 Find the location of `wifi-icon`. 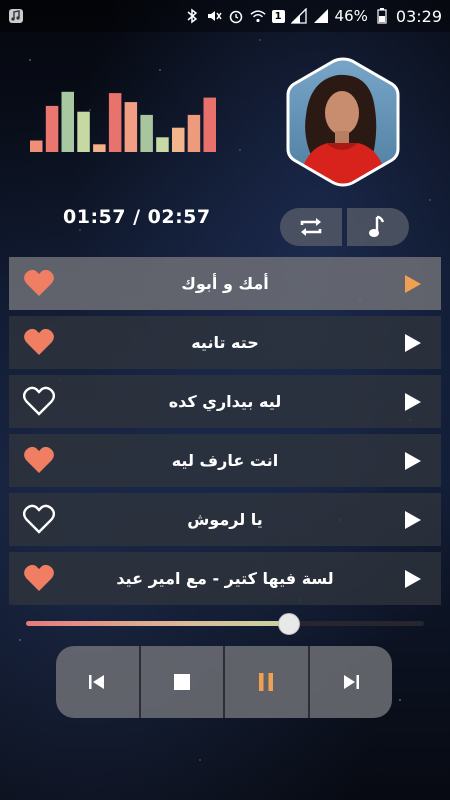

wifi-icon is located at coordinates (257, 16).